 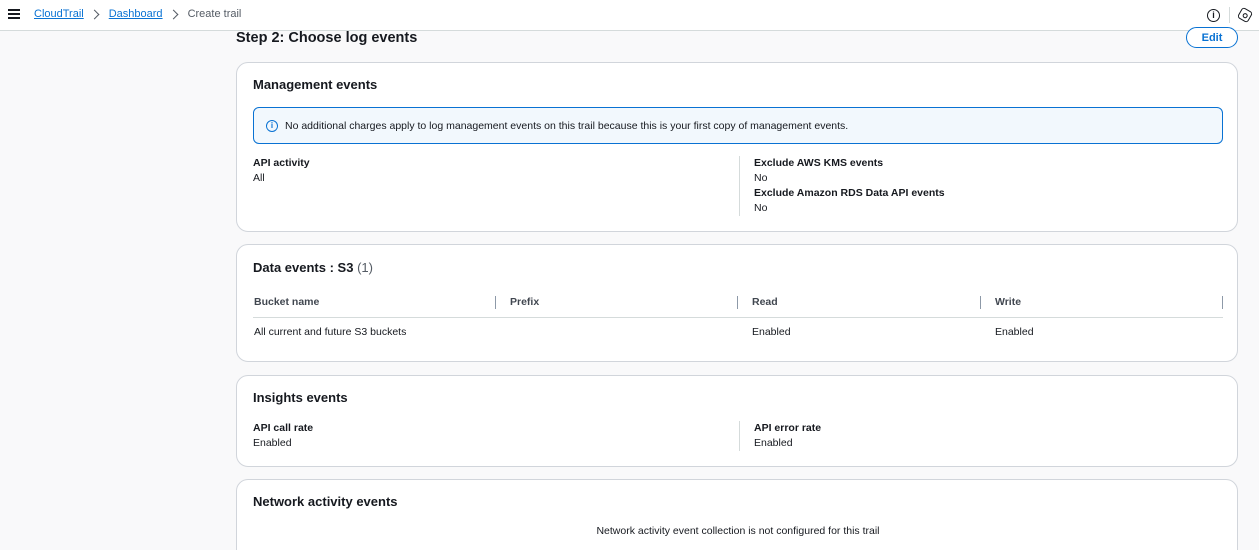 I want to click on api-activity-label: API activity, so click(x=281, y=163).